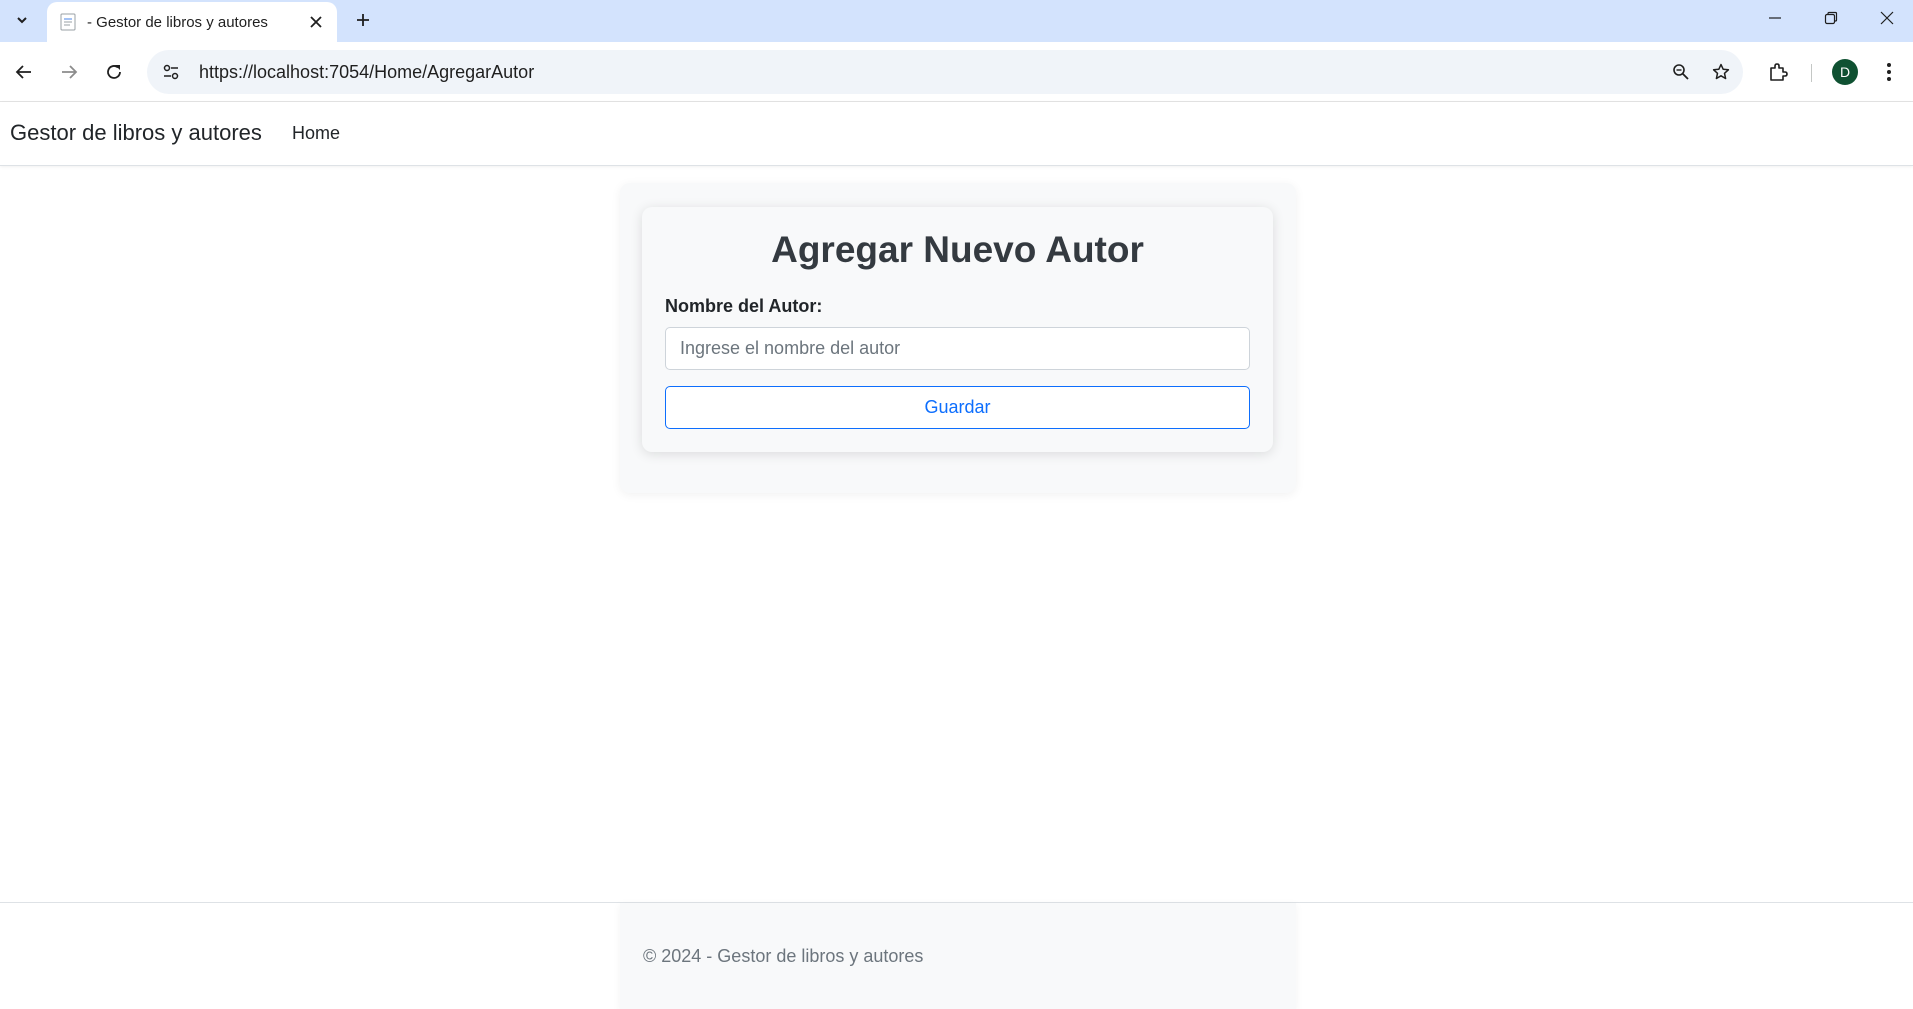 The image size is (1913, 1009). I want to click on restore-icon, so click(1831, 18).